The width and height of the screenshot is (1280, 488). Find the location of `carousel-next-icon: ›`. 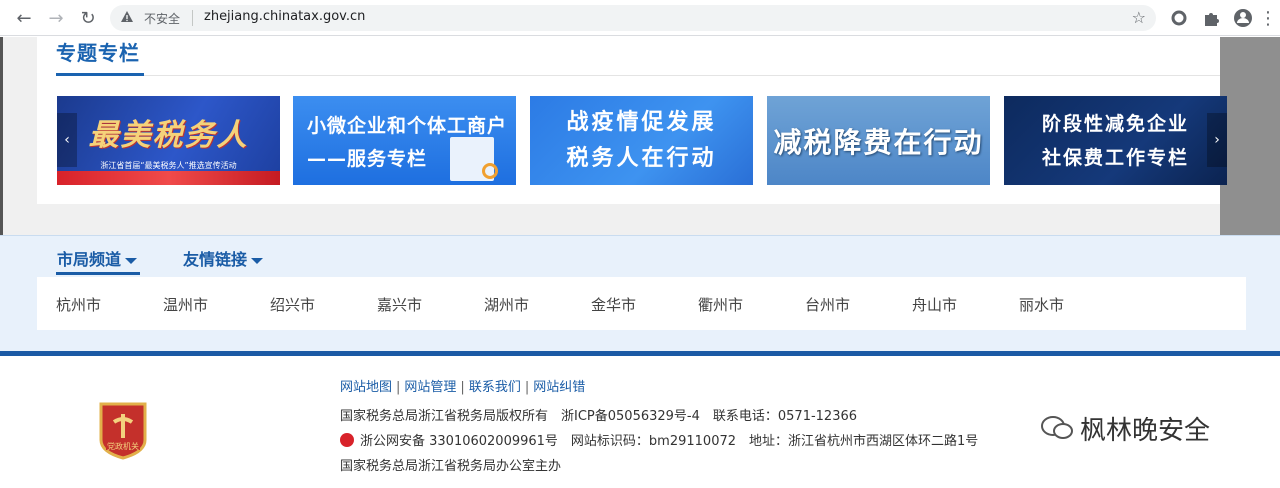

carousel-next-icon: › is located at coordinates (1217, 140).